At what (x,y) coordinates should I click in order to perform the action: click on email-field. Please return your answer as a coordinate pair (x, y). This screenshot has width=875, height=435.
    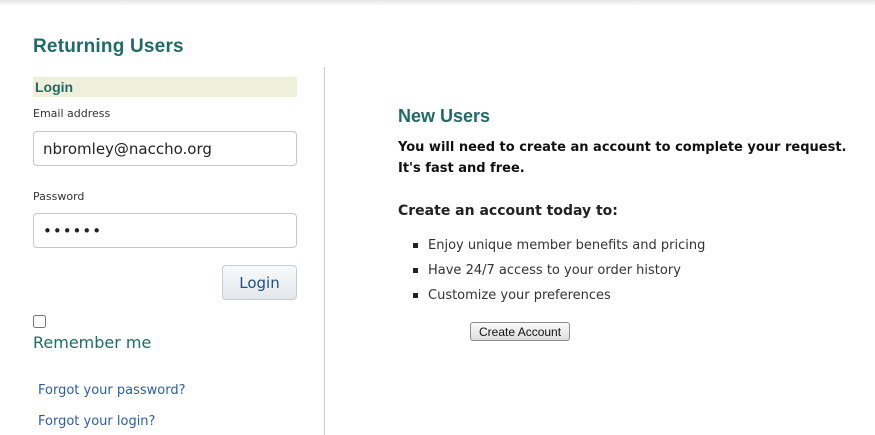
    Looking at the image, I should click on (165, 148).